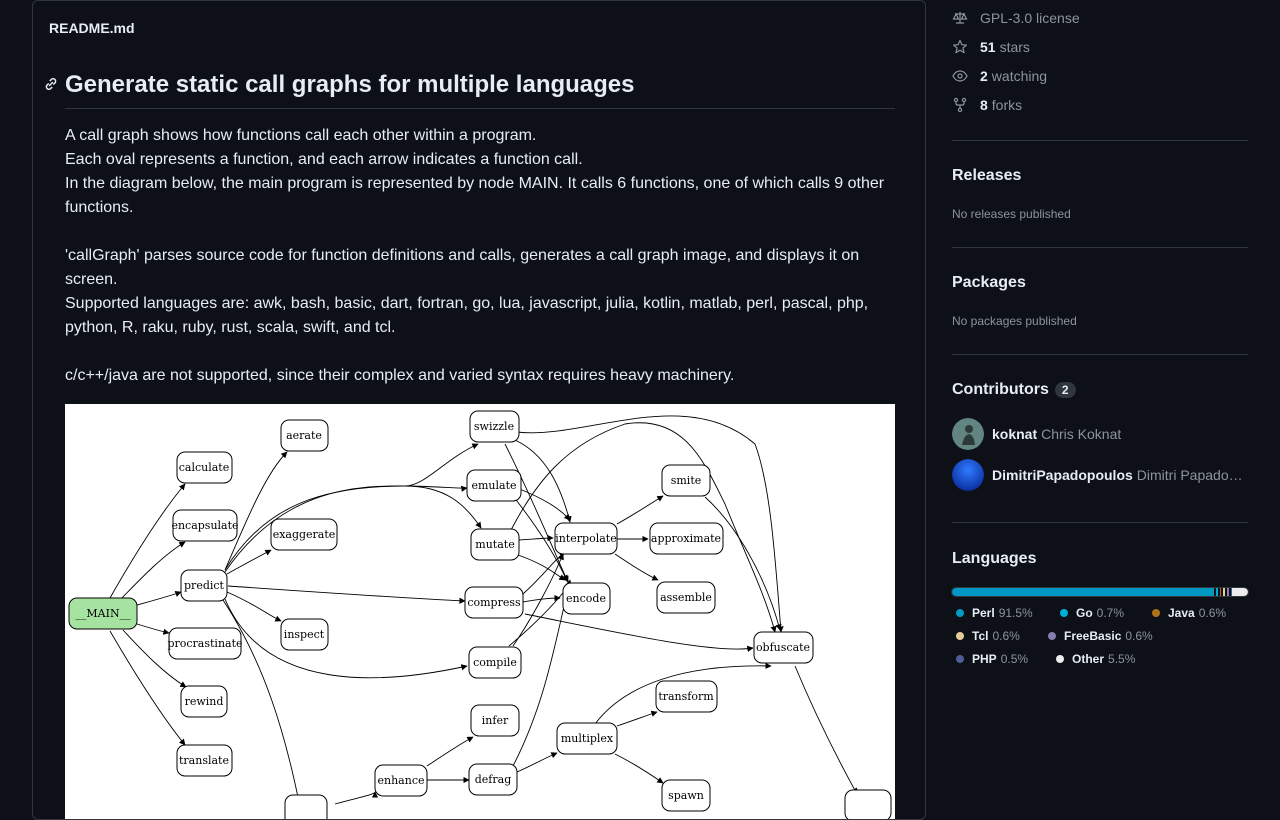  I want to click on graph-node-main: __MAIN__, so click(103, 613).